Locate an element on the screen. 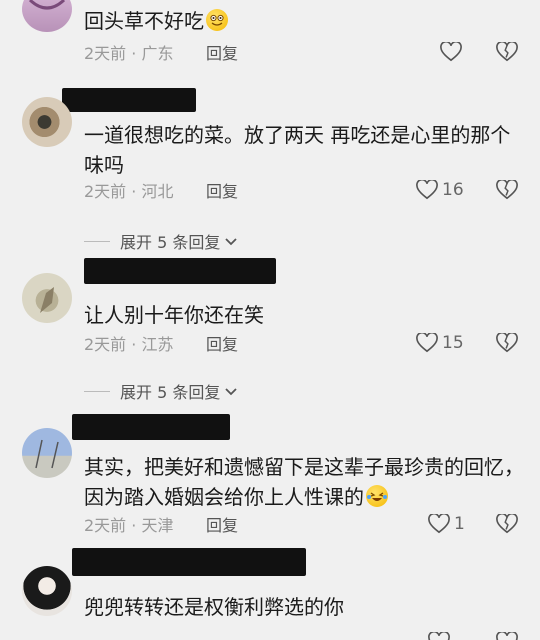 This screenshot has width=540, height=640. laughing-tears-emoji-icon is located at coordinates (377, 496).